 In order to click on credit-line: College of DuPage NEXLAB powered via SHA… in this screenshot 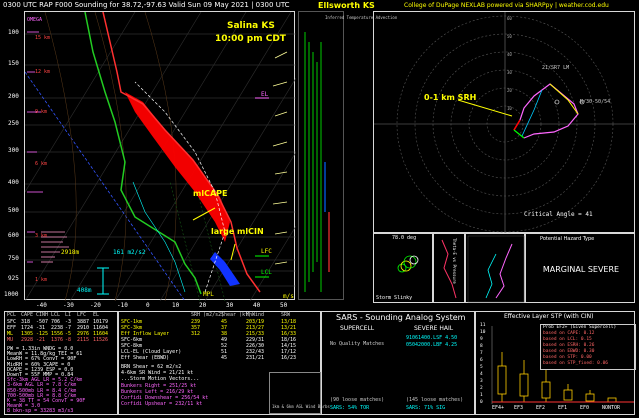, I will do `click(506, 5)`.